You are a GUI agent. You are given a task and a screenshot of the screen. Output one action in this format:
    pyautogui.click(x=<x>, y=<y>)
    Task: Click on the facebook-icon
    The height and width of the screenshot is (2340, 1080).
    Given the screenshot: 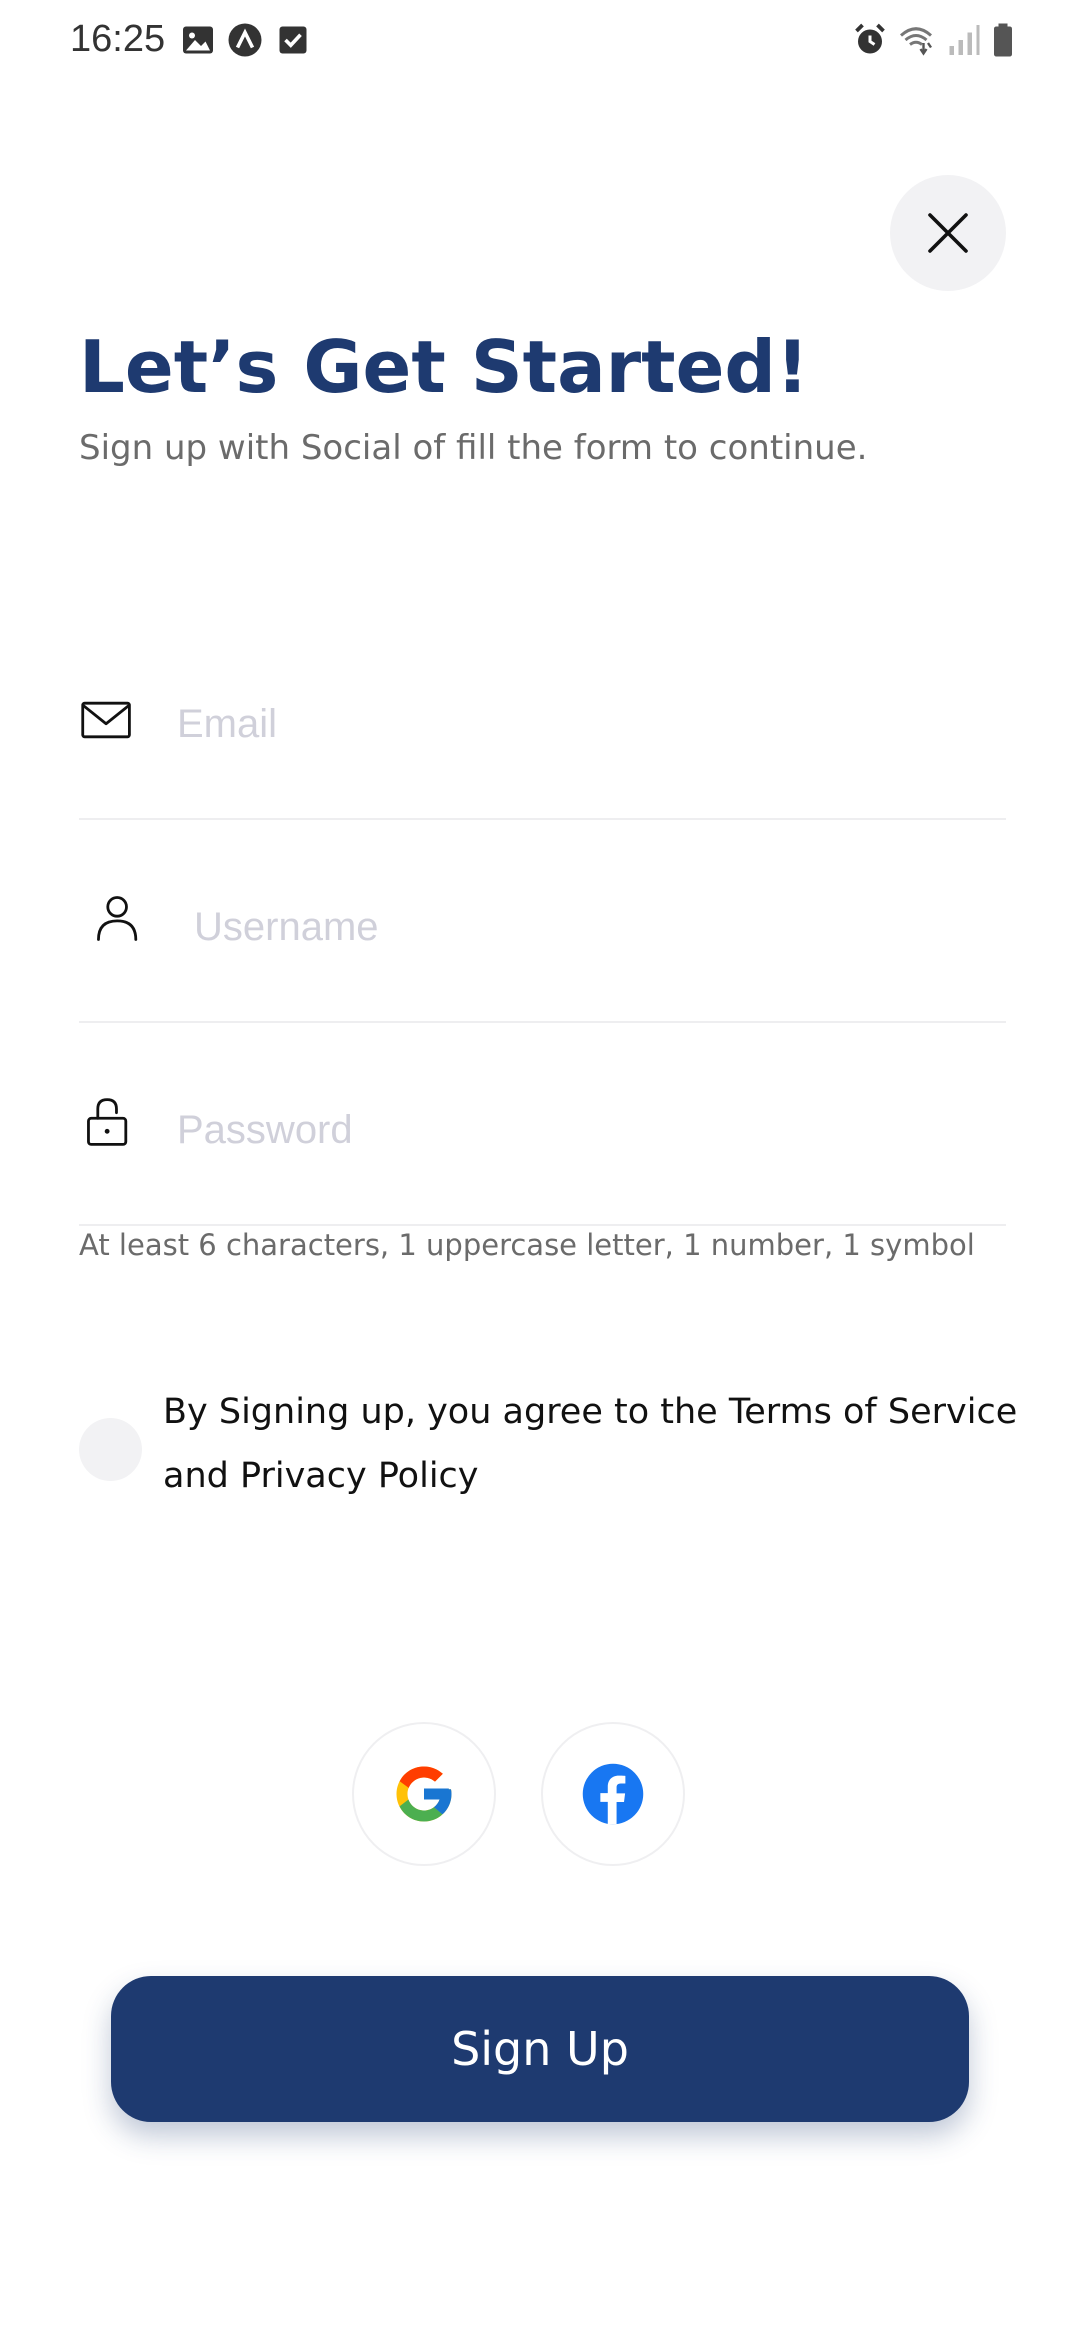 What is the action you would take?
    pyautogui.click(x=613, y=1794)
    